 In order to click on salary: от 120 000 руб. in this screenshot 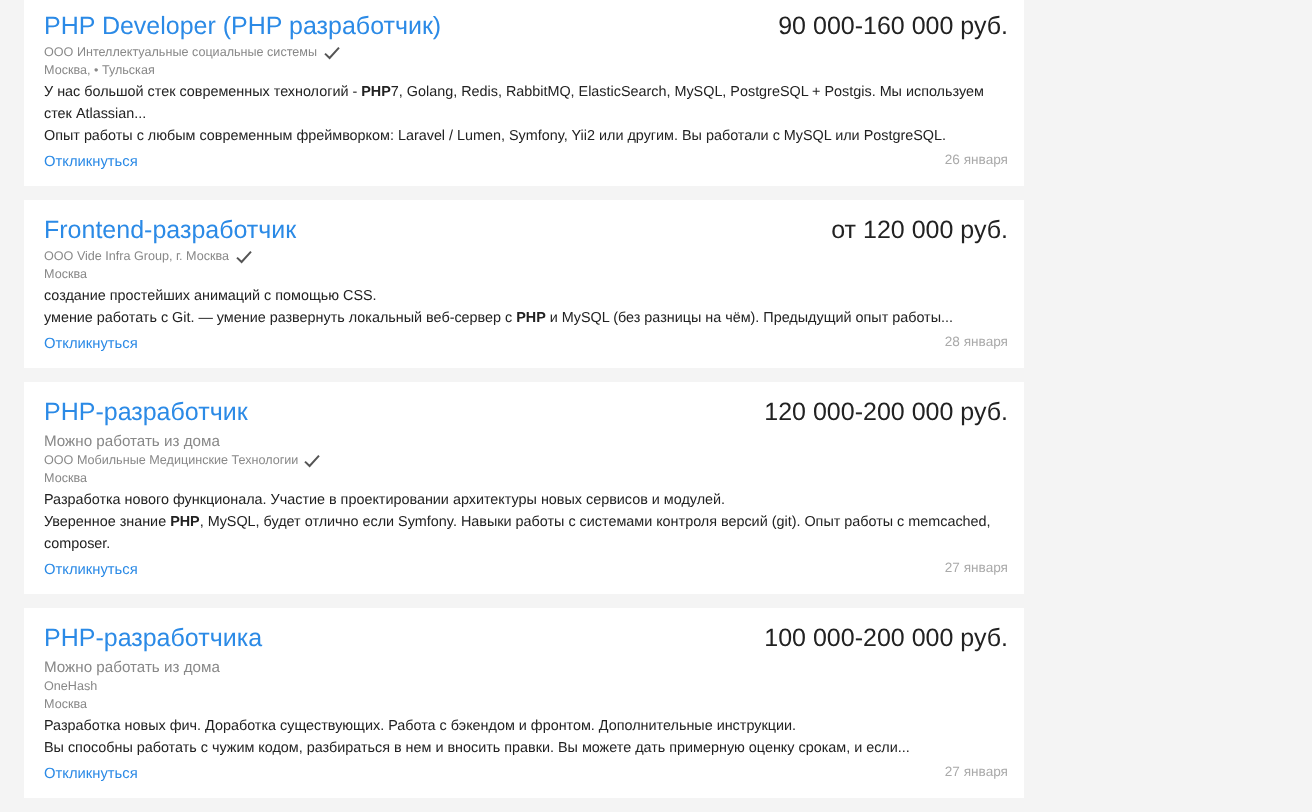, I will do `click(919, 230)`.